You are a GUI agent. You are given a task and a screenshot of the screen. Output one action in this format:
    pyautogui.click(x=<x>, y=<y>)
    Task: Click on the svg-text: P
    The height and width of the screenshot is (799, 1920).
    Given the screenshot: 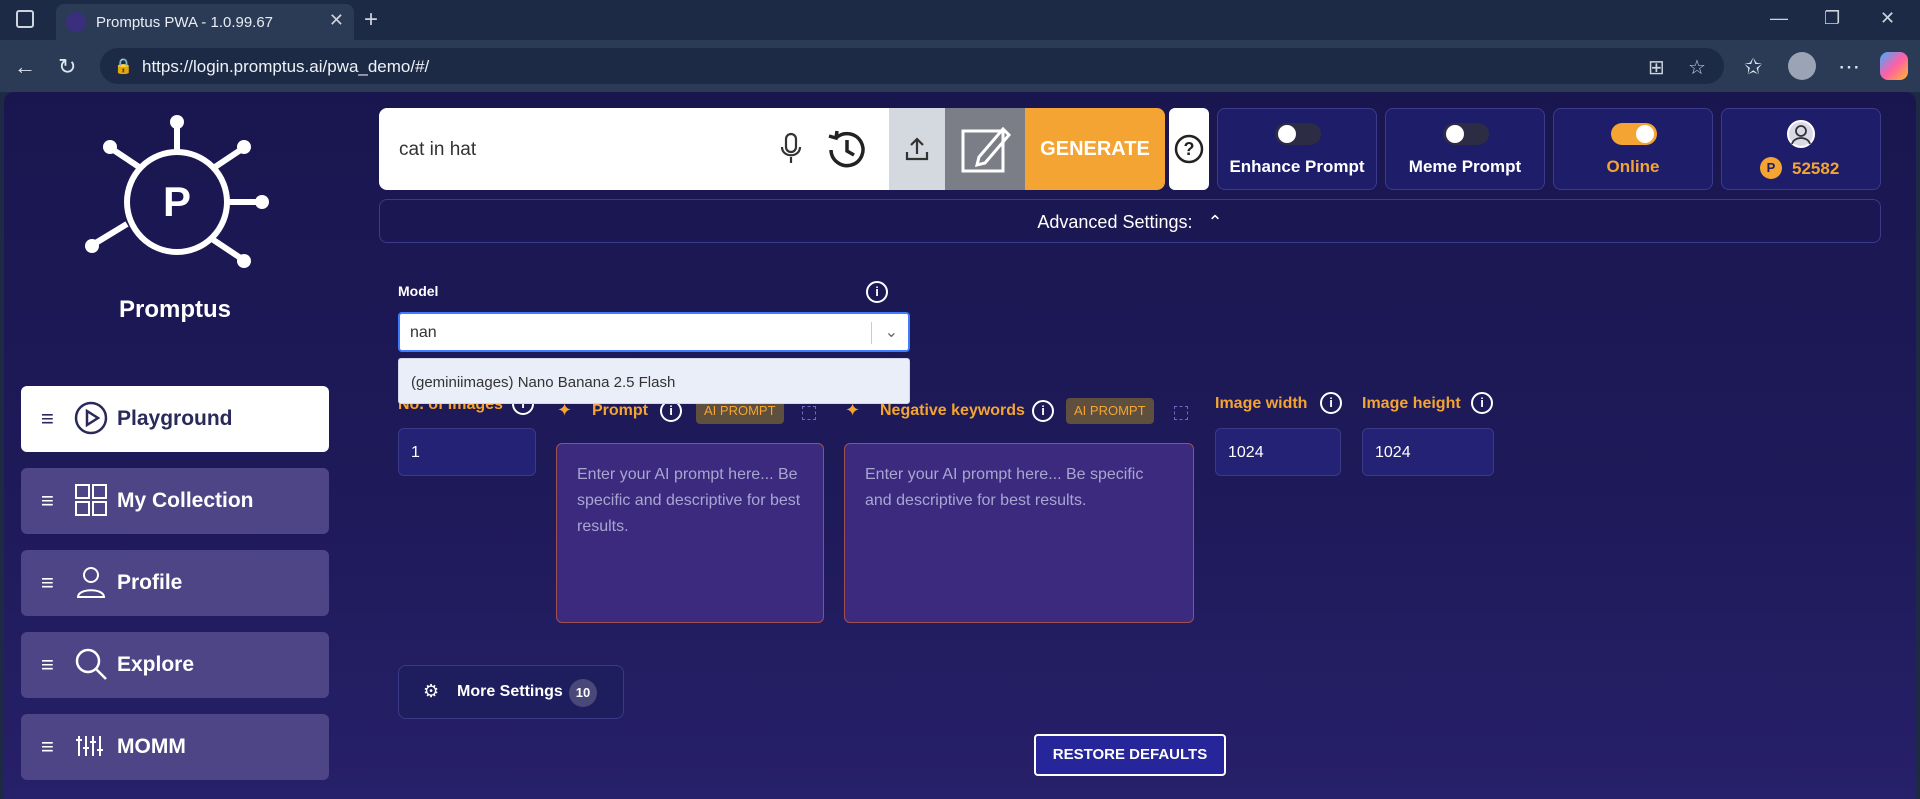 What is the action you would take?
    pyautogui.click(x=177, y=201)
    